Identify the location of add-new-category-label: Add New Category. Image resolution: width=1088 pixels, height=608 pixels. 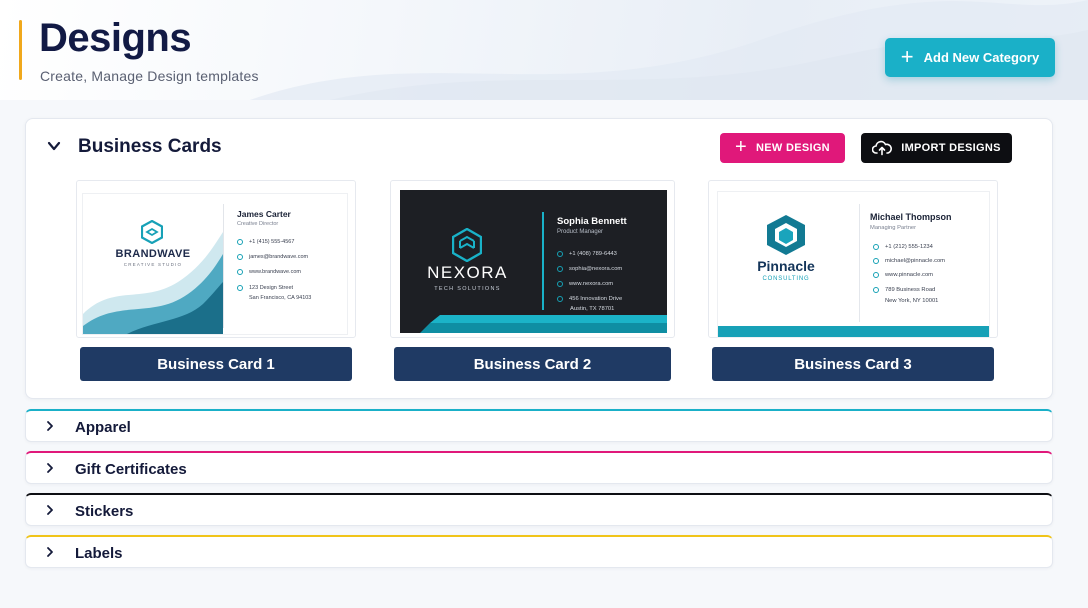
(981, 57).